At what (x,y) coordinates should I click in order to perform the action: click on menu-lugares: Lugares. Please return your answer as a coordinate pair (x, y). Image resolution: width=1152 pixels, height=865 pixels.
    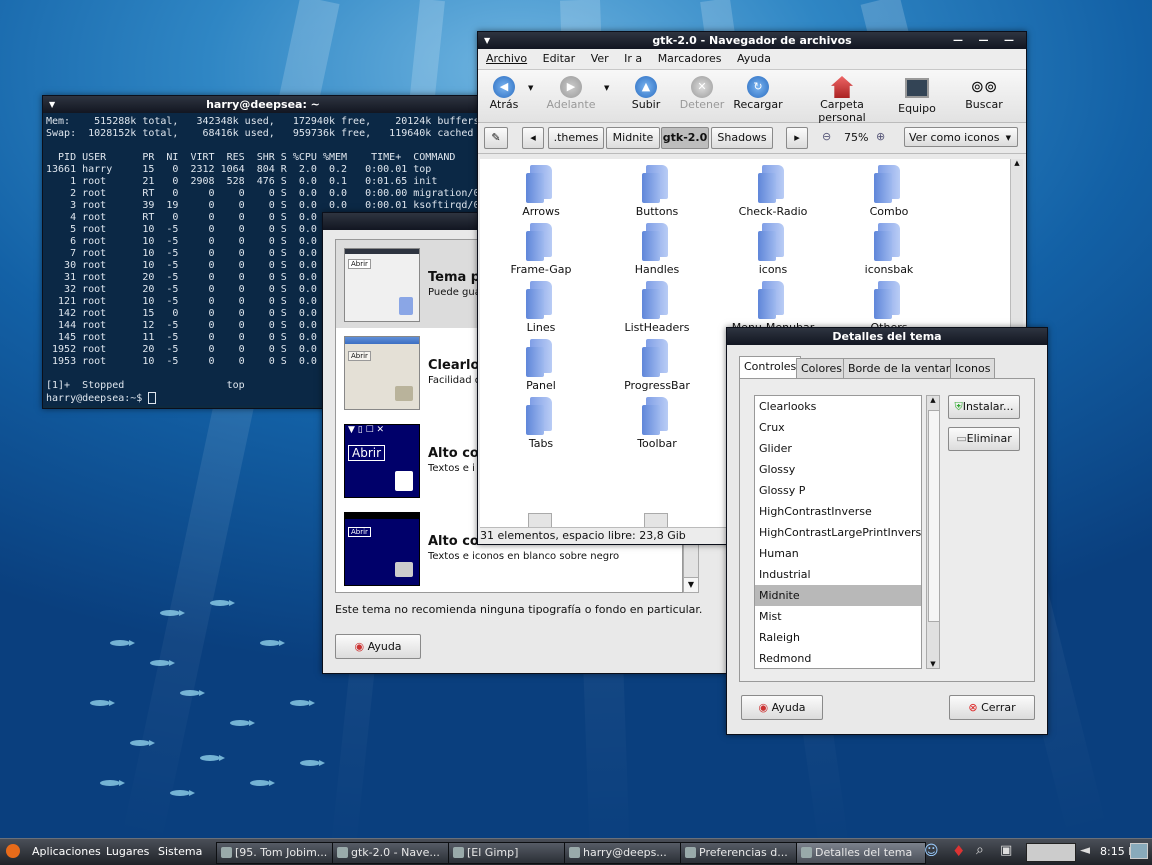
    Looking at the image, I should click on (127, 851).